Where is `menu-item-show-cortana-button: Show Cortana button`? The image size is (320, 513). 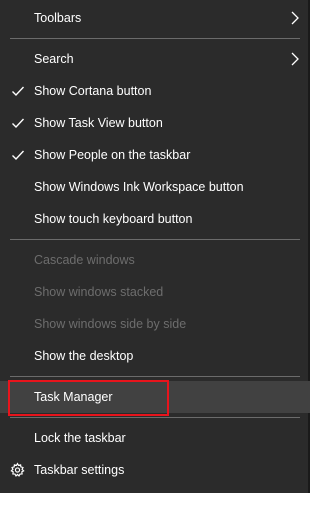 menu-item-show-cortana-button: Show Cortana button is located at coordinates (155, 91).